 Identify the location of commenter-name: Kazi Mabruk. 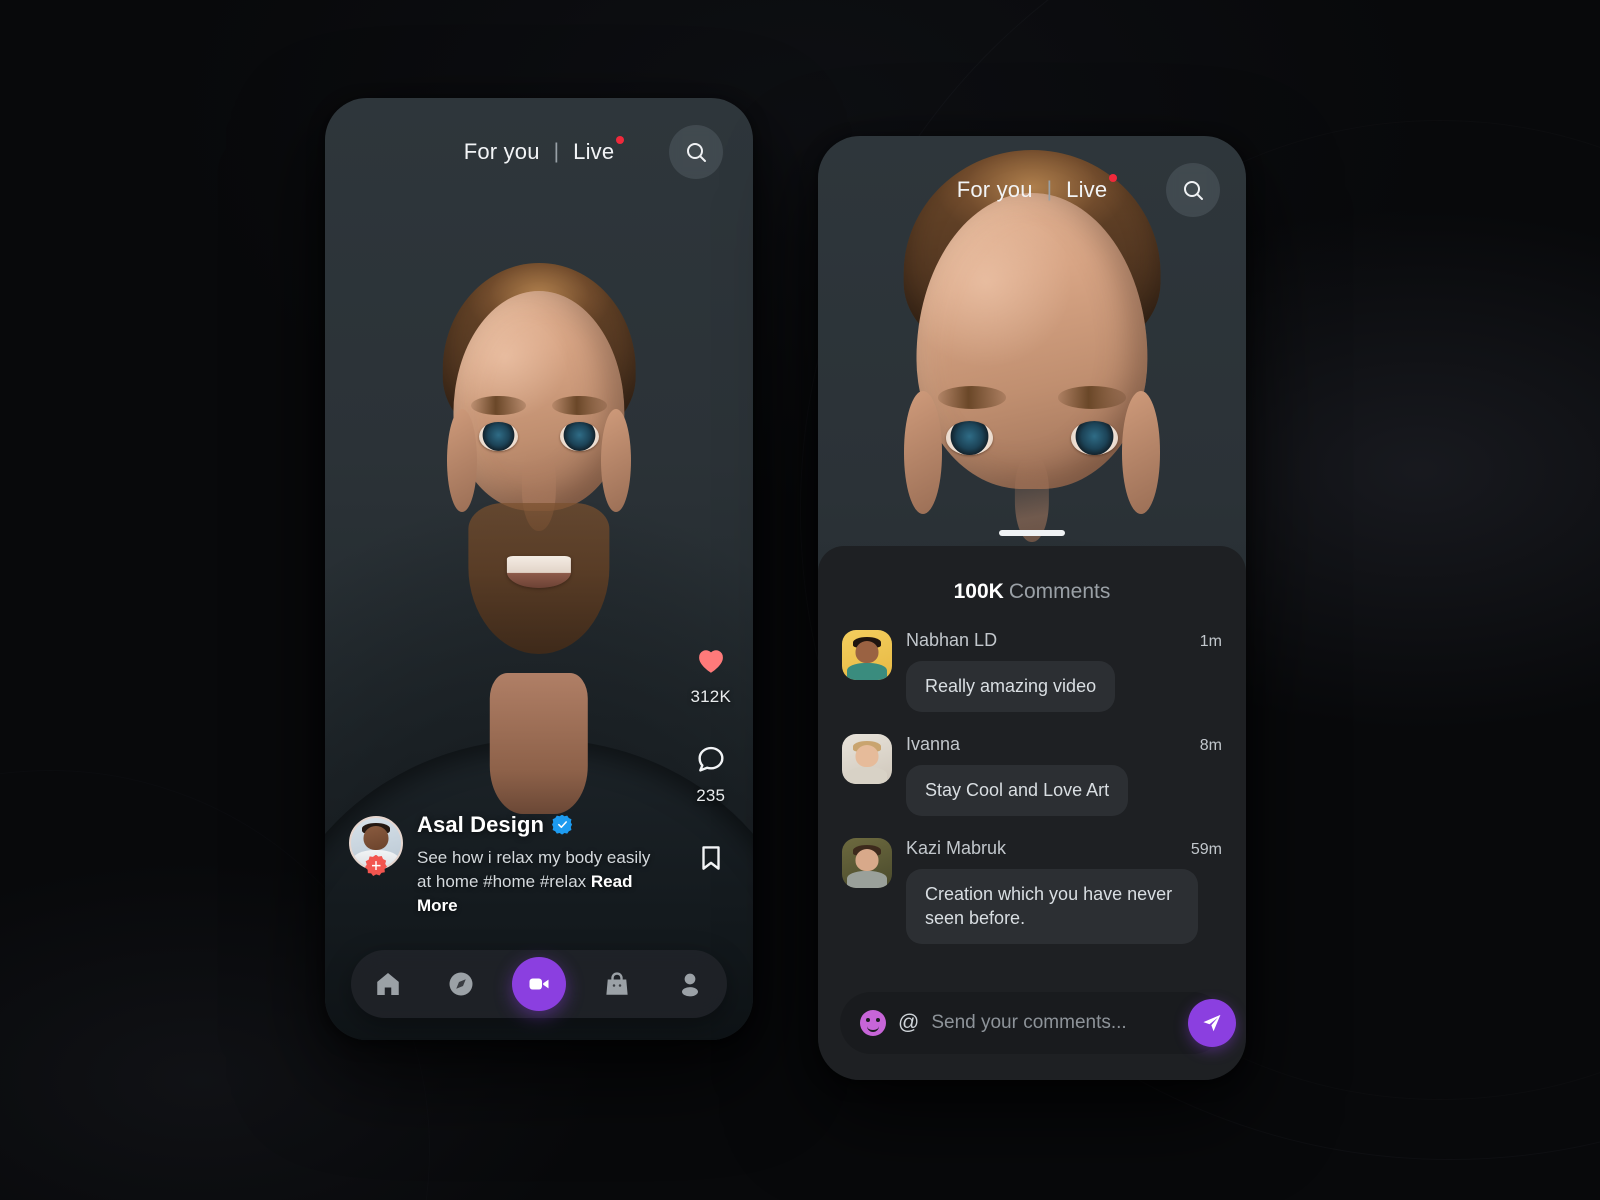
(956, 848).